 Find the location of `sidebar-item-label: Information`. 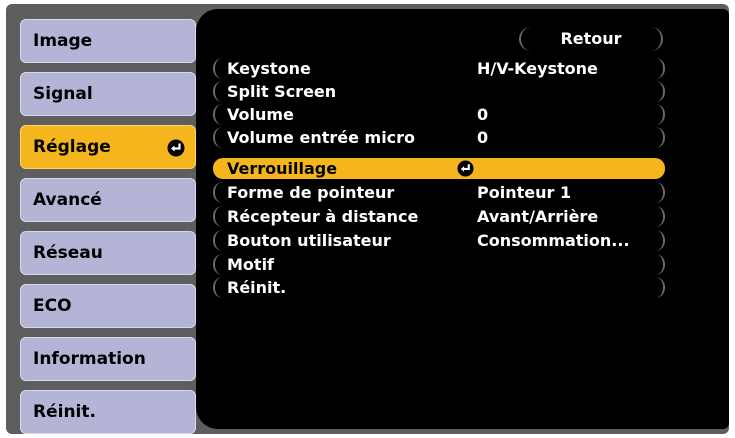

sidebar-item-label: Information is located at coordinates (89, 359).